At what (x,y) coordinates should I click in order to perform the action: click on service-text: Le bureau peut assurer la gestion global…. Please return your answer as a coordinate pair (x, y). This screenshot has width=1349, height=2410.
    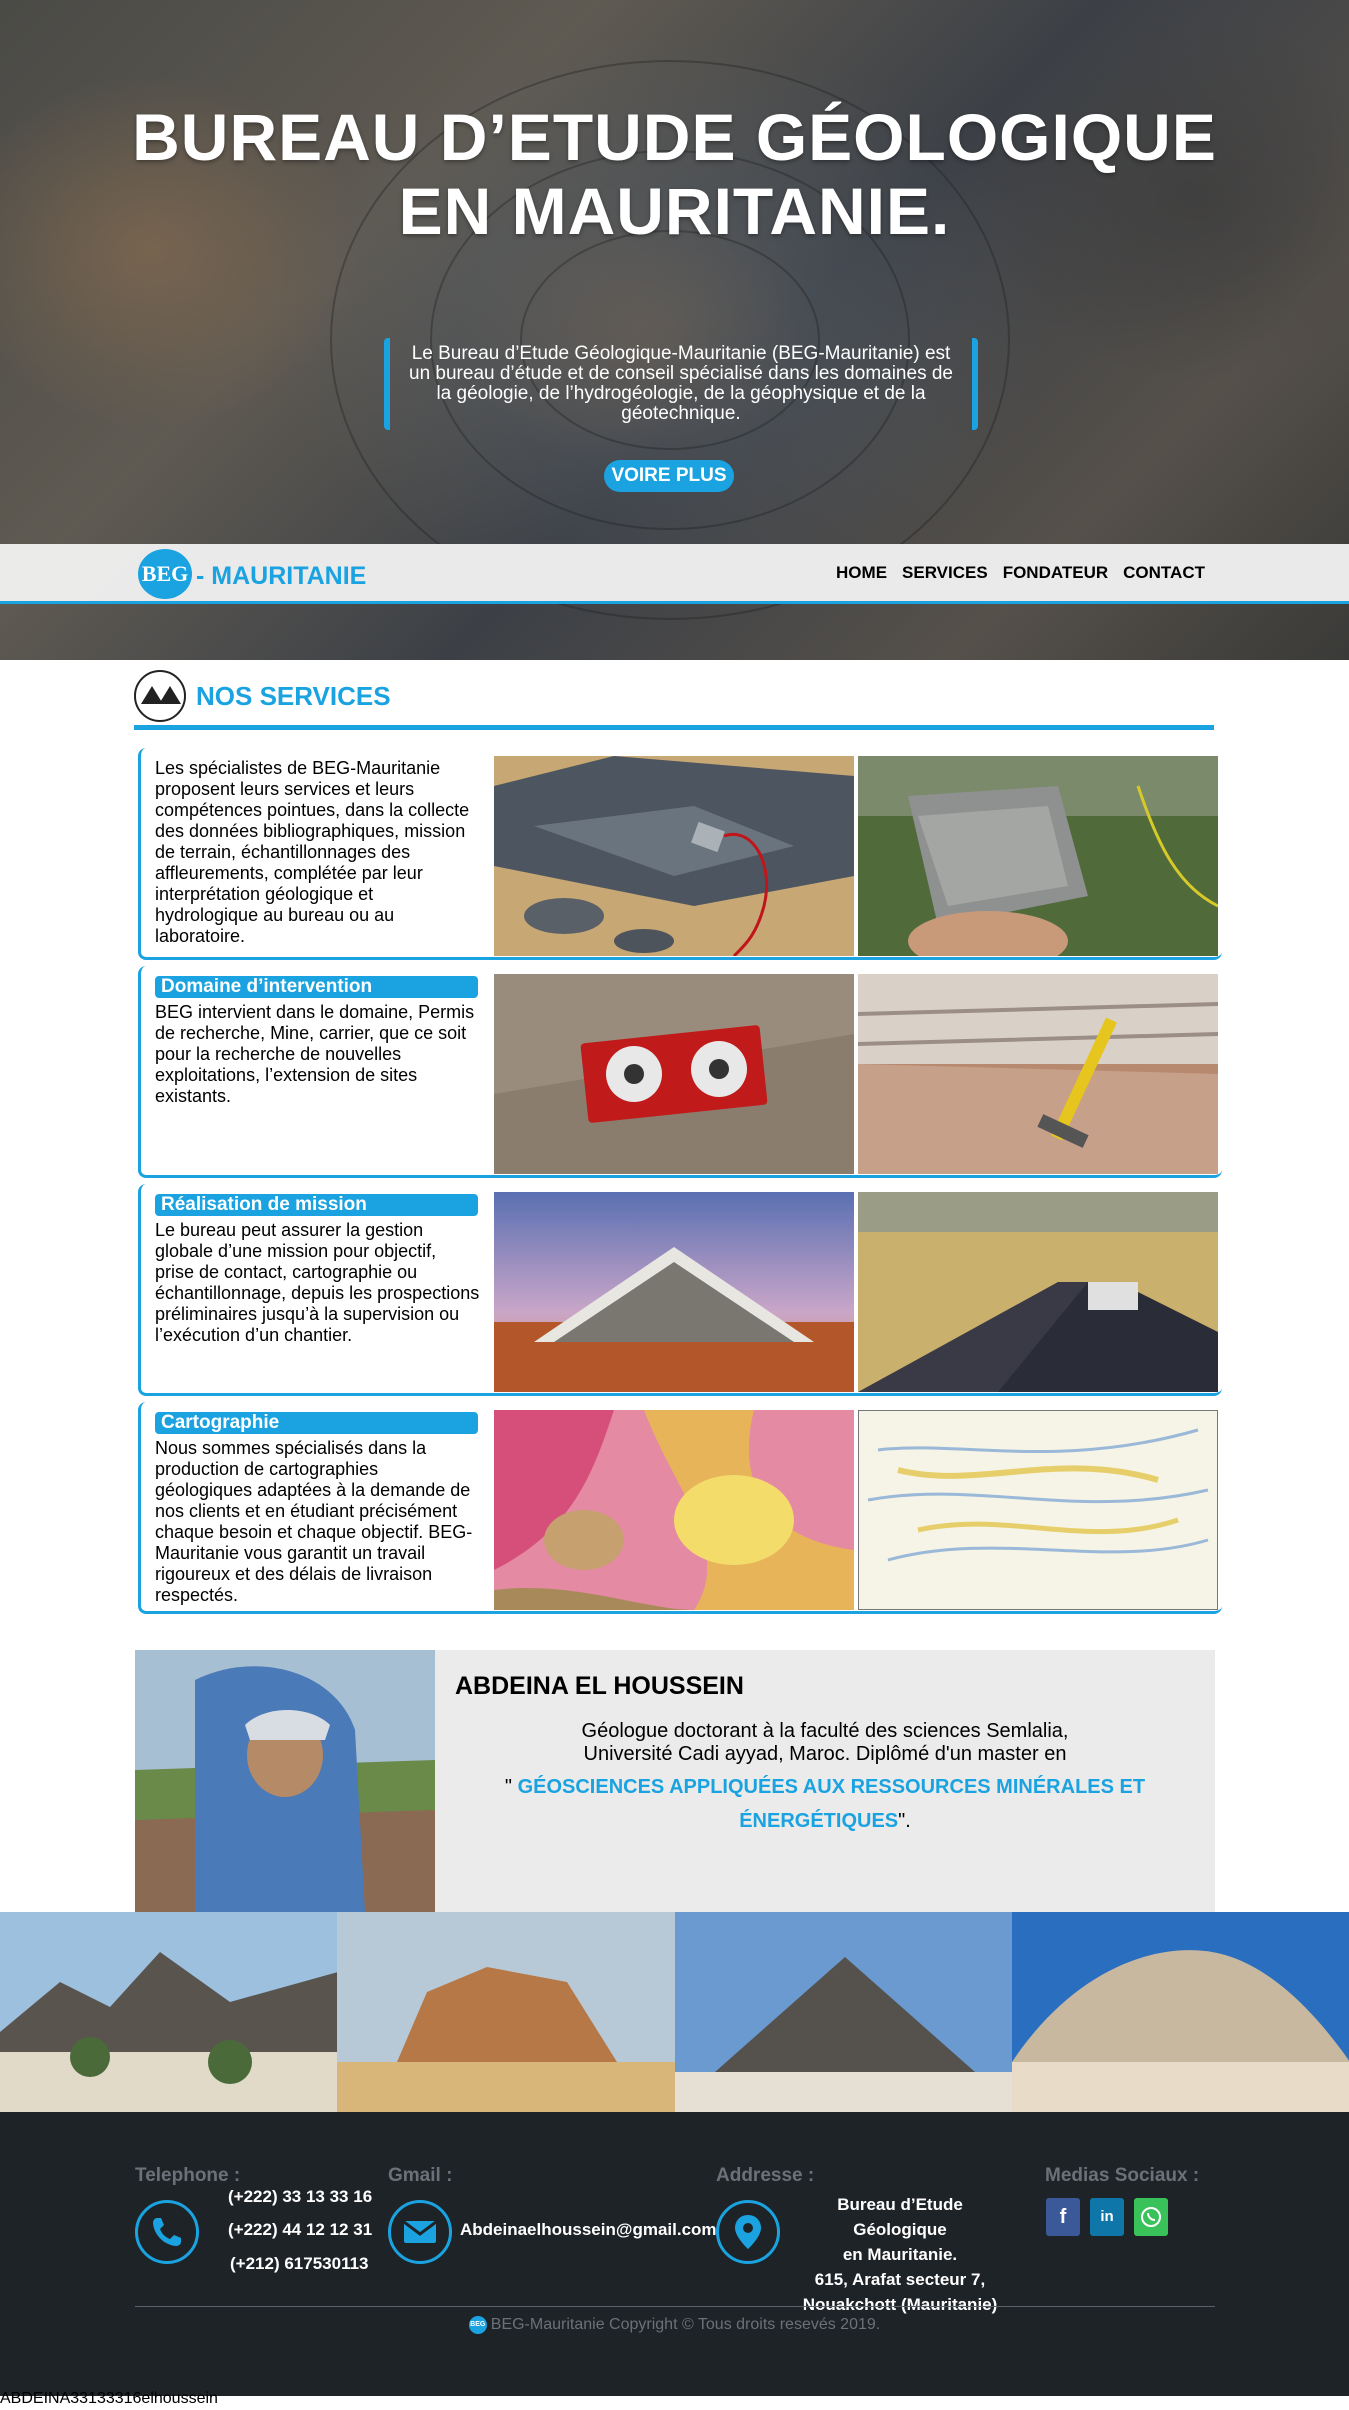
    Looking at the image, I should click on (317, 1282).